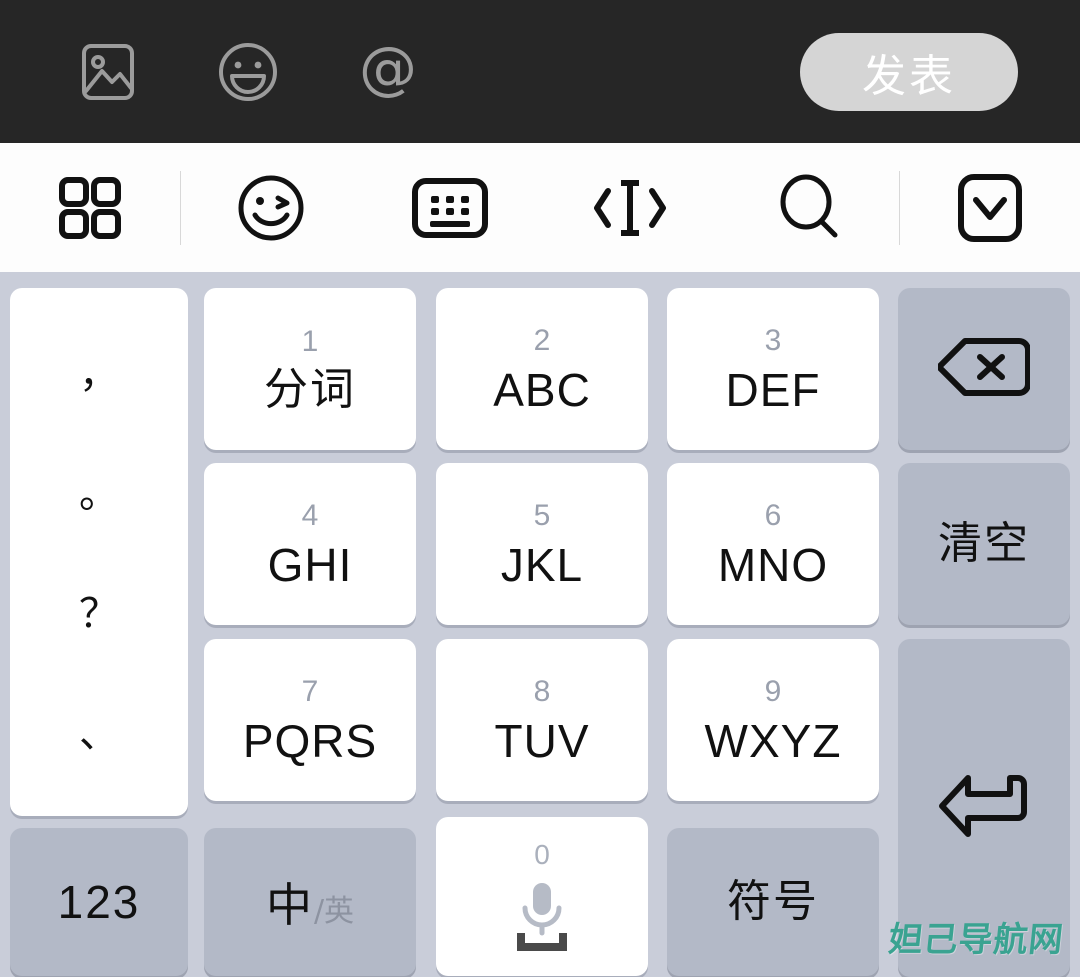  What do you see at coordinates (108, 72) in the screenshot?
I see `image-icon` at bounding box center [108, 72].